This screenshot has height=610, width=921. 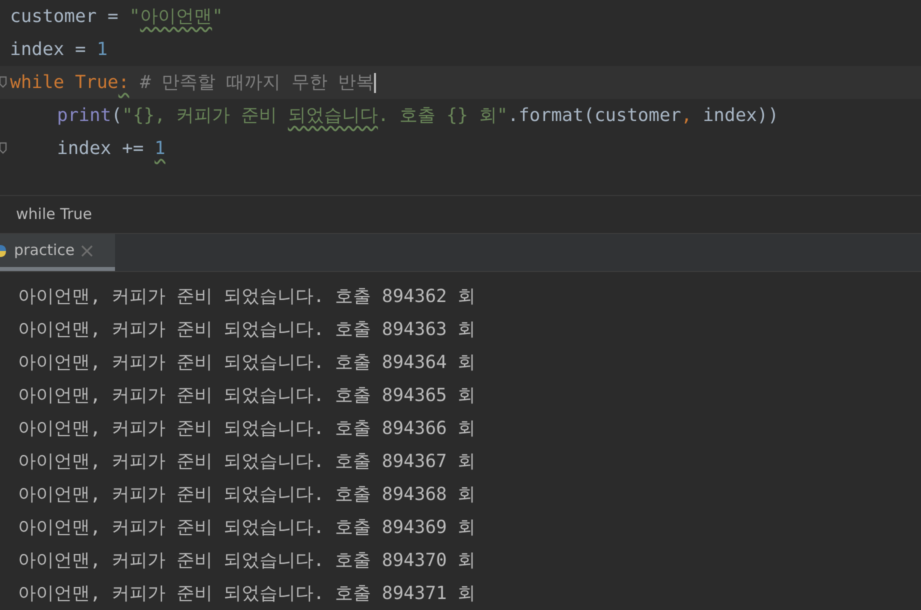 I want to click on close-icon, so click(x=86, y=250).